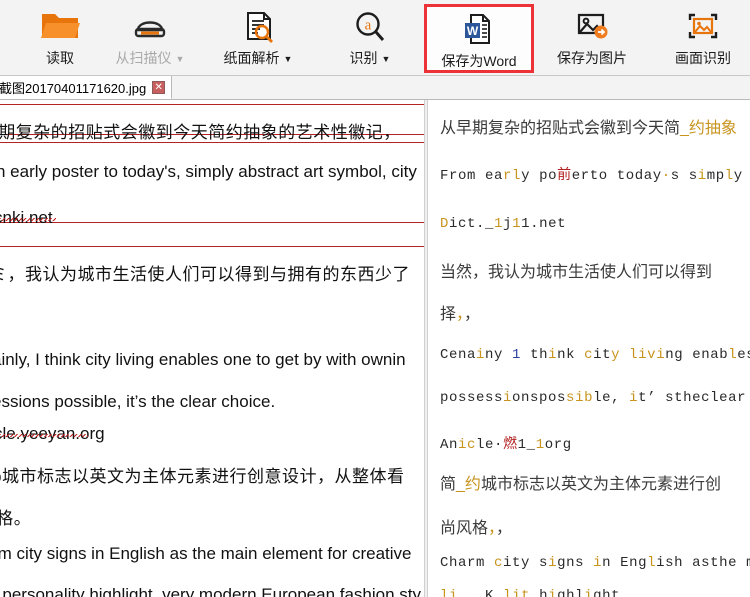  What do you see at coordinates (464, 528) in the screenshot?
I see `ocr-text-run: 尚风格` at bounding box center [464, 528].